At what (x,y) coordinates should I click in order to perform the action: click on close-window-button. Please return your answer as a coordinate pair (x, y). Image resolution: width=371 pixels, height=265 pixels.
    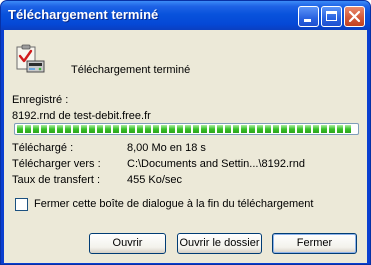
    Looking at the image, I should click on (354, 16).